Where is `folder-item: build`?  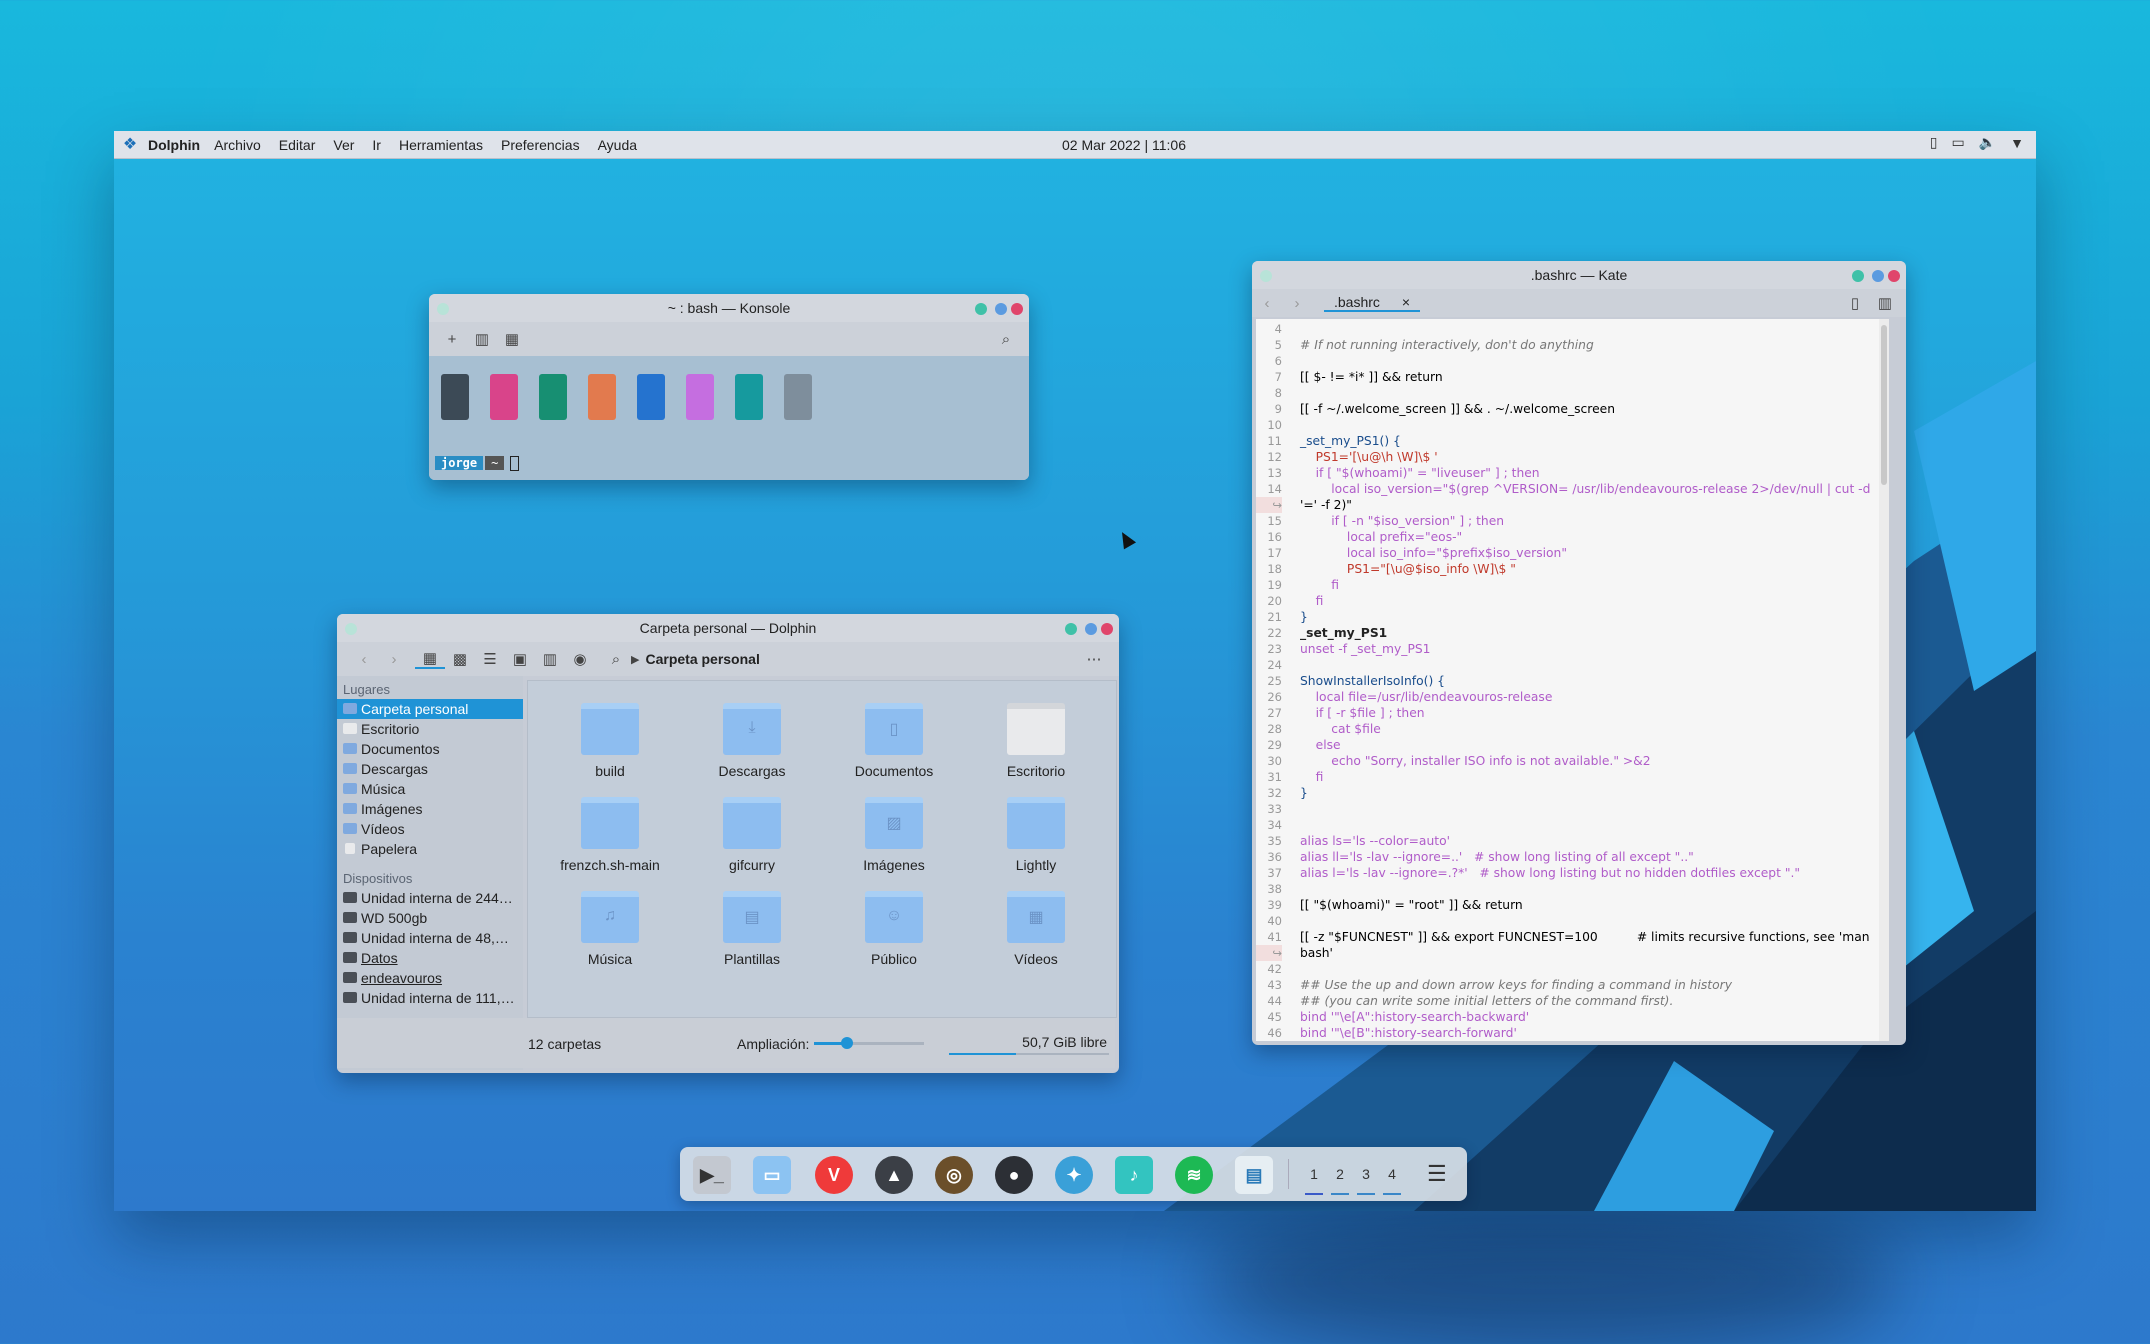 folder-item: build is located at coordinates (610, 741).